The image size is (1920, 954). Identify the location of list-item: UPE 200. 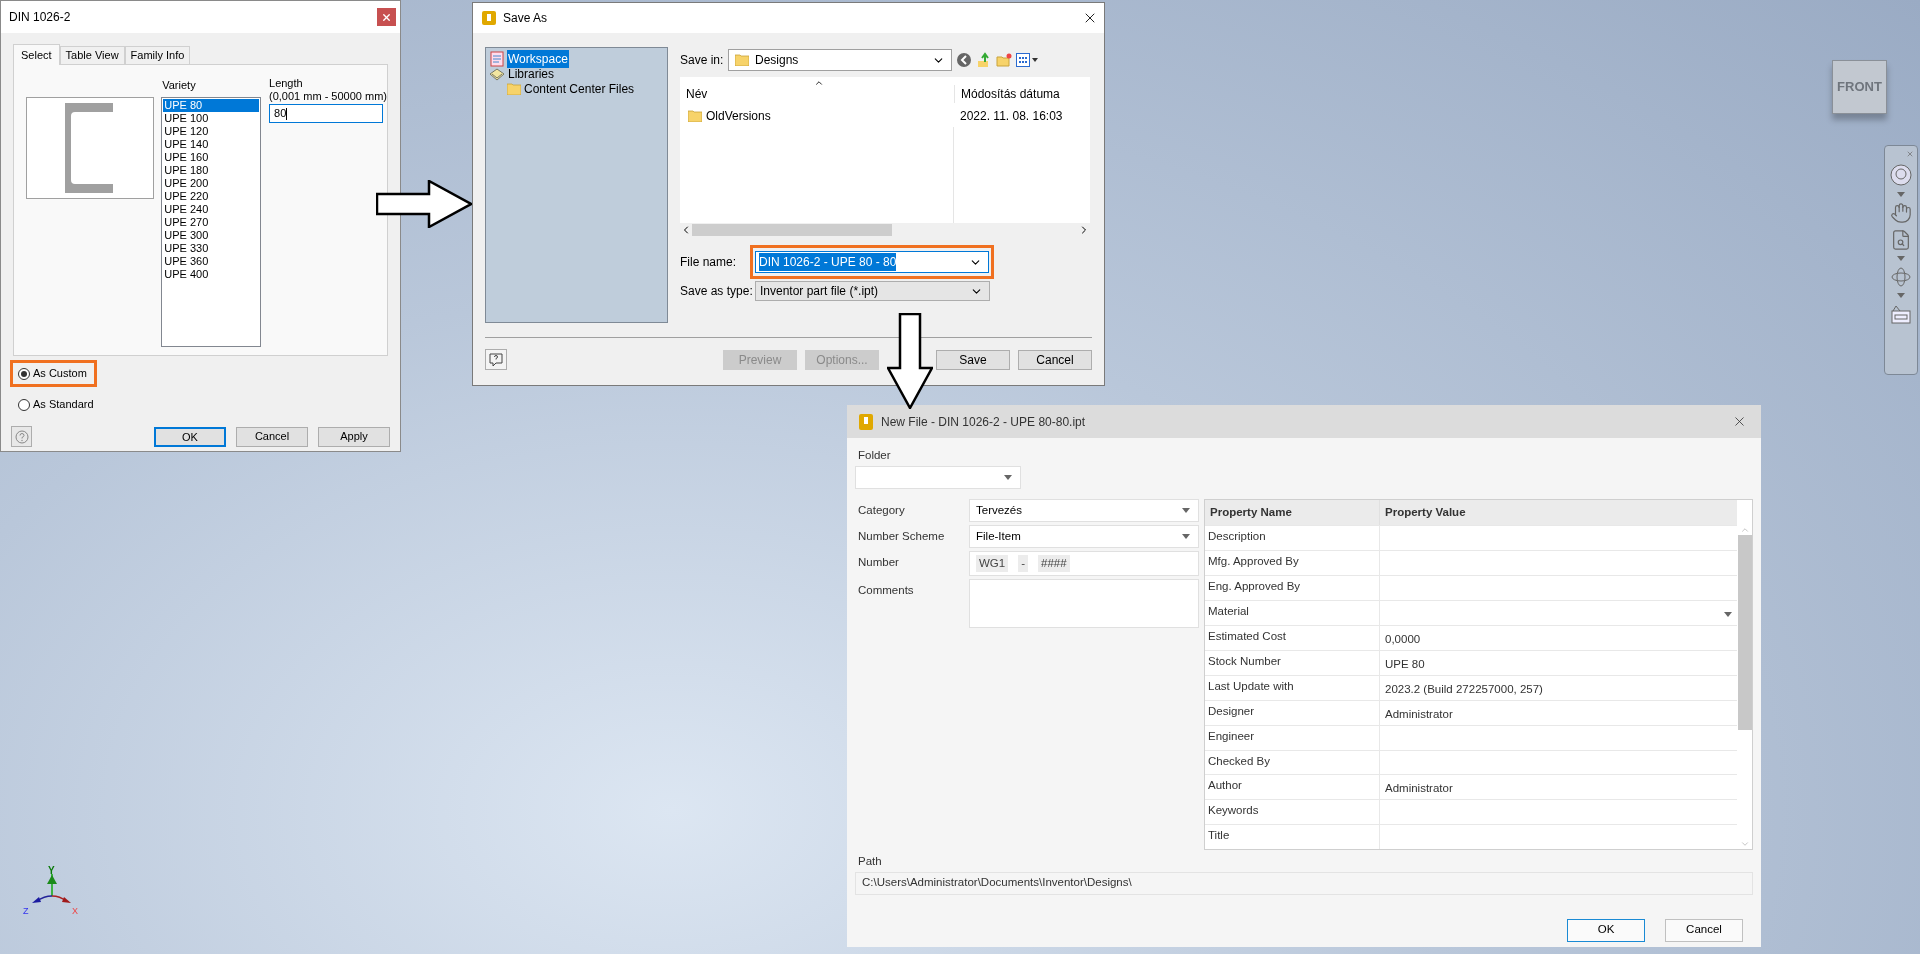
(211, 183).